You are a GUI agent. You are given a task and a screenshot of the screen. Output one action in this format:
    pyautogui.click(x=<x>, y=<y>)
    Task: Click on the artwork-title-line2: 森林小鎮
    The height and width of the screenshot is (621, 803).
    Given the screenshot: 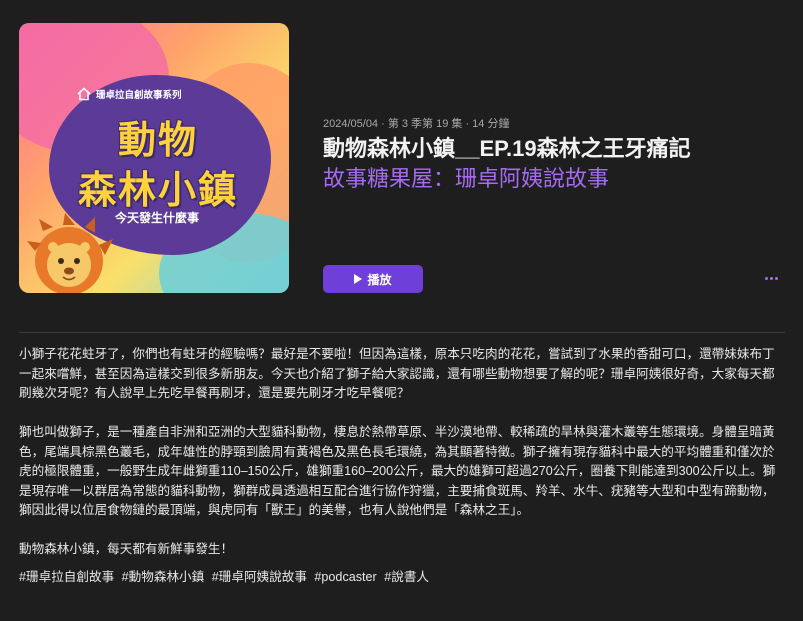 What is the action you would take?
    pyautogui.click(x=157, y=189)
    